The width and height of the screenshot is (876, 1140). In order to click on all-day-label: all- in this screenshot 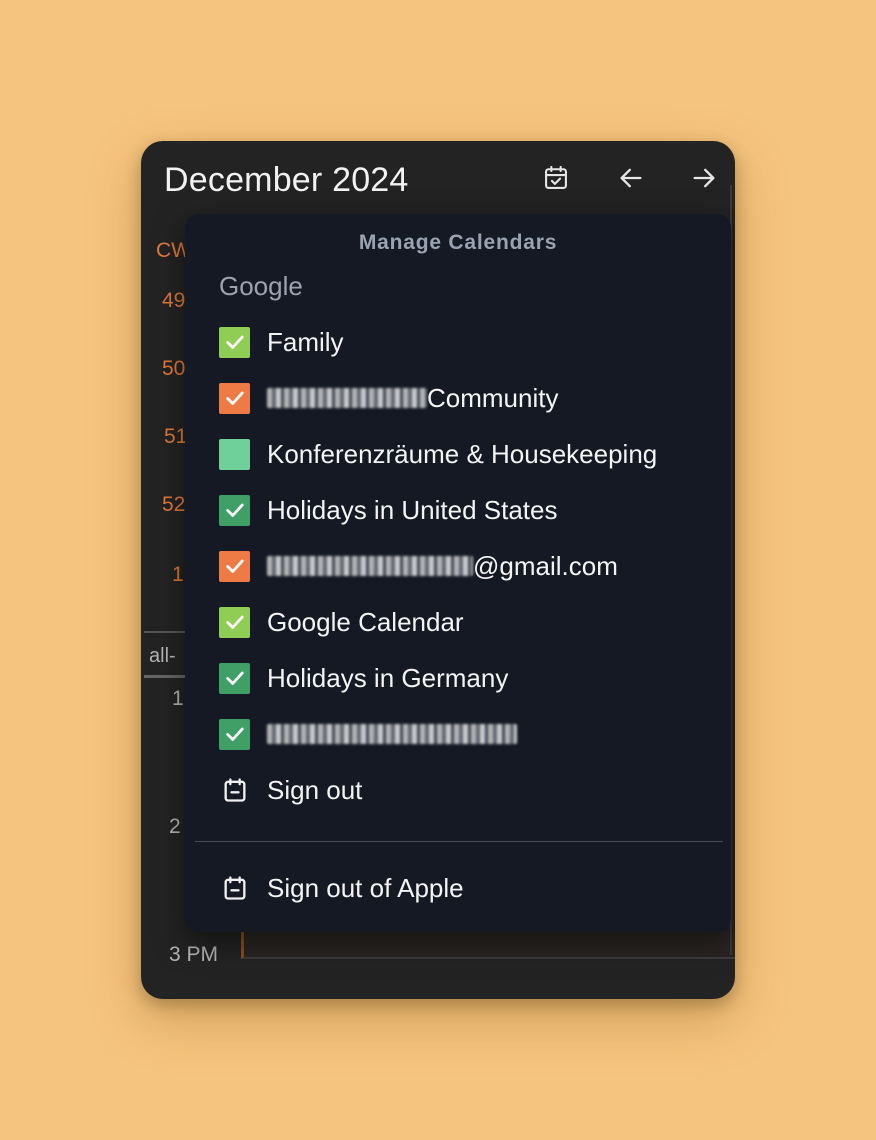, I will do `click(162, 656)`.